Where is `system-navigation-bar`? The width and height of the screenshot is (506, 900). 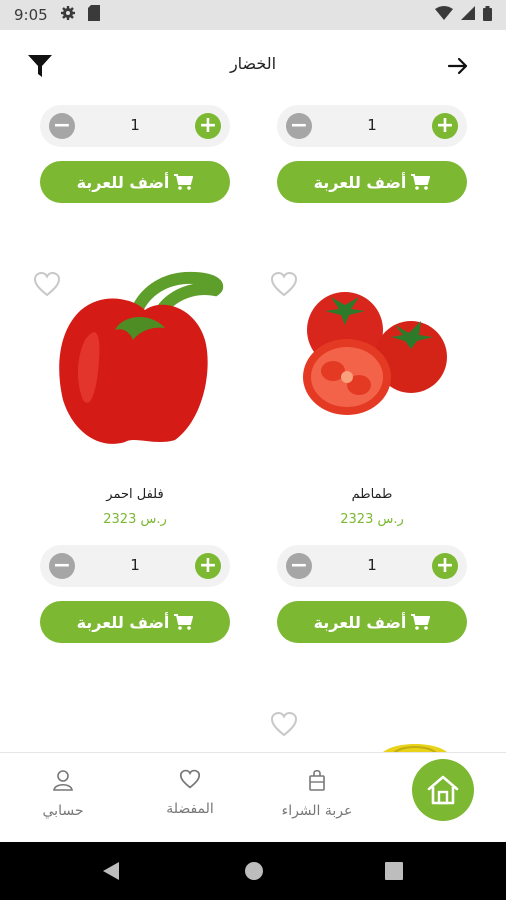 system-navigation-bar is located at coordinates (253, 871).